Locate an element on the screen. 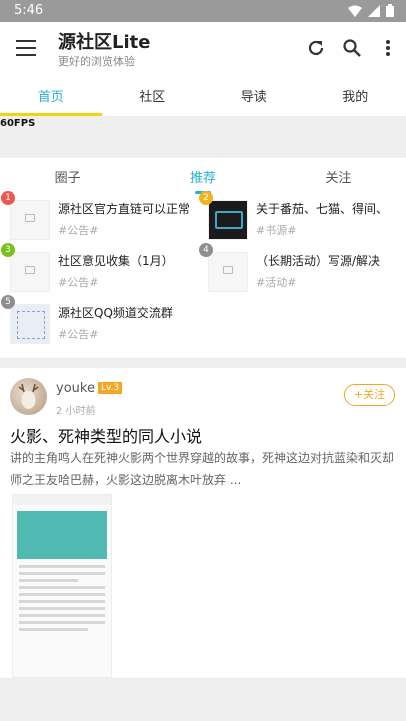 This screenshot has width=406, height=721. refresh-button is located at coordinates (316, 48).